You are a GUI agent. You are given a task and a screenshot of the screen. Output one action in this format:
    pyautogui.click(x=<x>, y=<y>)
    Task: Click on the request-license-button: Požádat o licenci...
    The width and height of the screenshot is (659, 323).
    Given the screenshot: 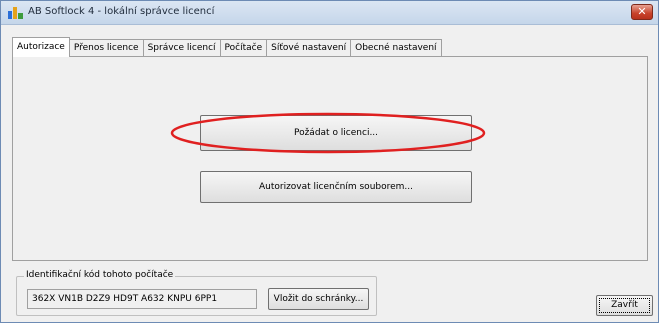 What is the action you would take?
    pyautogui.click(x=336, y=133)
    